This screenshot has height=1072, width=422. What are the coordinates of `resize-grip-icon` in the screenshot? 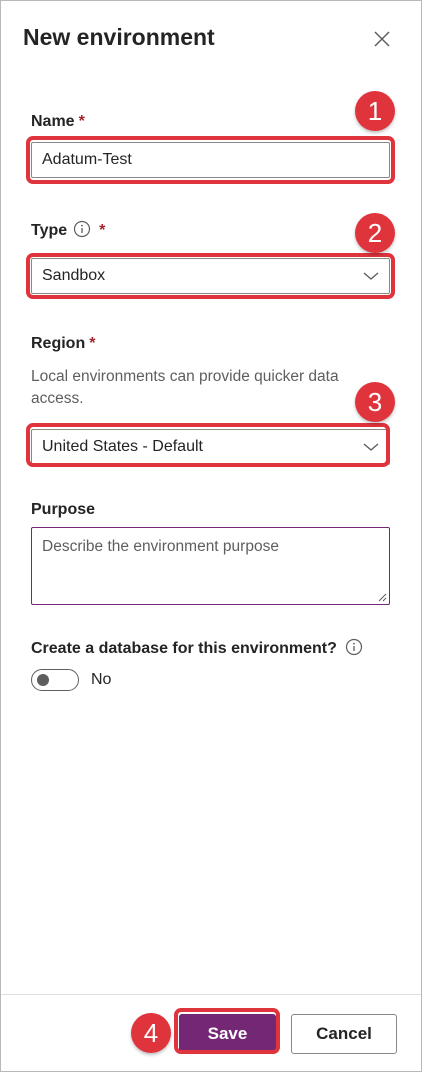 It's located at (382, 597).